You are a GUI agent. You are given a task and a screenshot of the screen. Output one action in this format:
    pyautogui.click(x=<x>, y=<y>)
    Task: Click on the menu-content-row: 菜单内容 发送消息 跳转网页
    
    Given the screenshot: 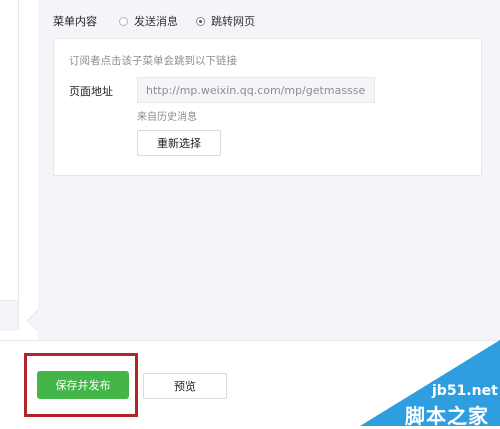 What is the action you would take?
    pyautogui.click(x=163, y=21)
    